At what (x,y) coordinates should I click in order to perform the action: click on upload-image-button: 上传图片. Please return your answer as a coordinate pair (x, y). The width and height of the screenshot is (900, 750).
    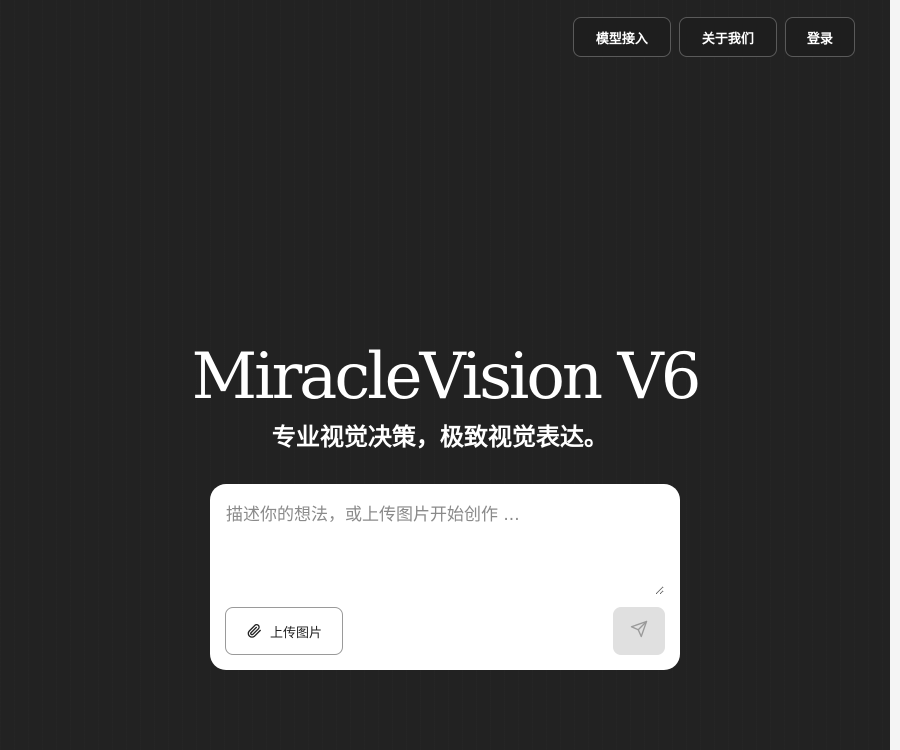
    Looking at the image, I should click on (284, 631).